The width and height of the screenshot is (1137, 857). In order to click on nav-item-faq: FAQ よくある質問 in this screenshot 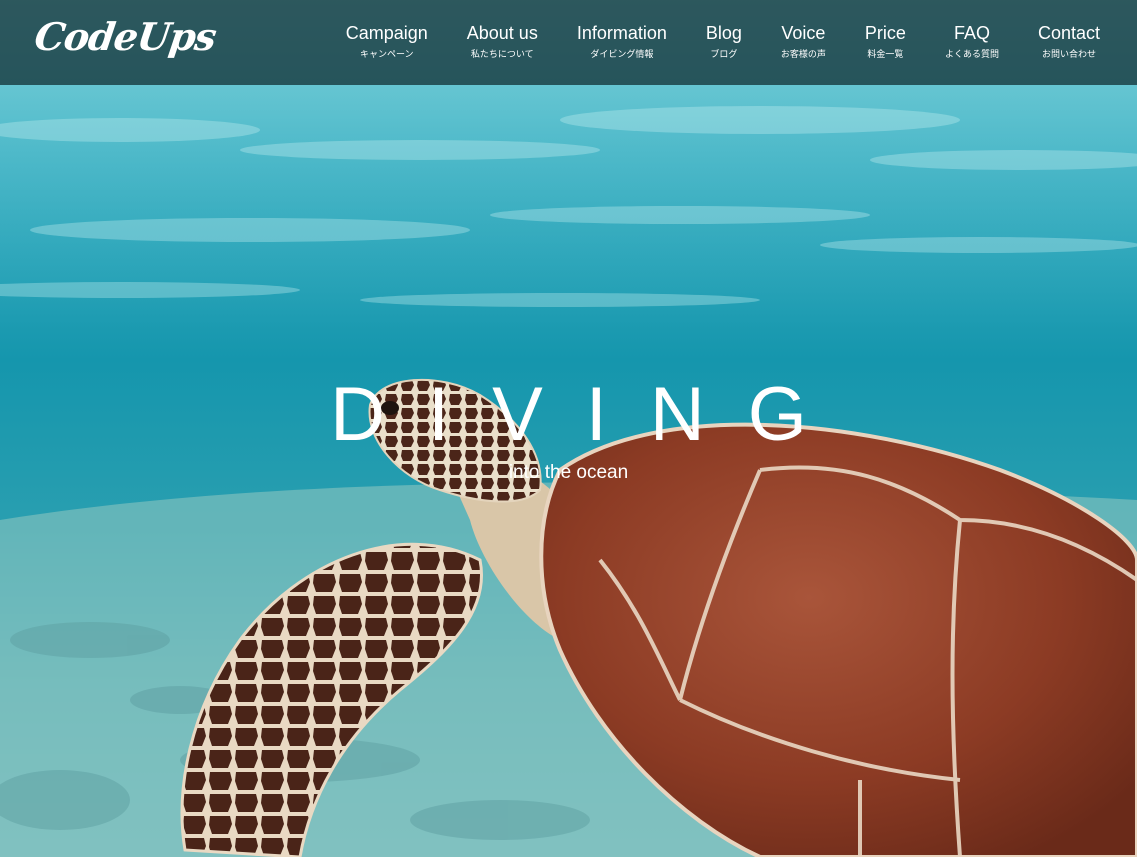, I will do `click(972, 41)`.